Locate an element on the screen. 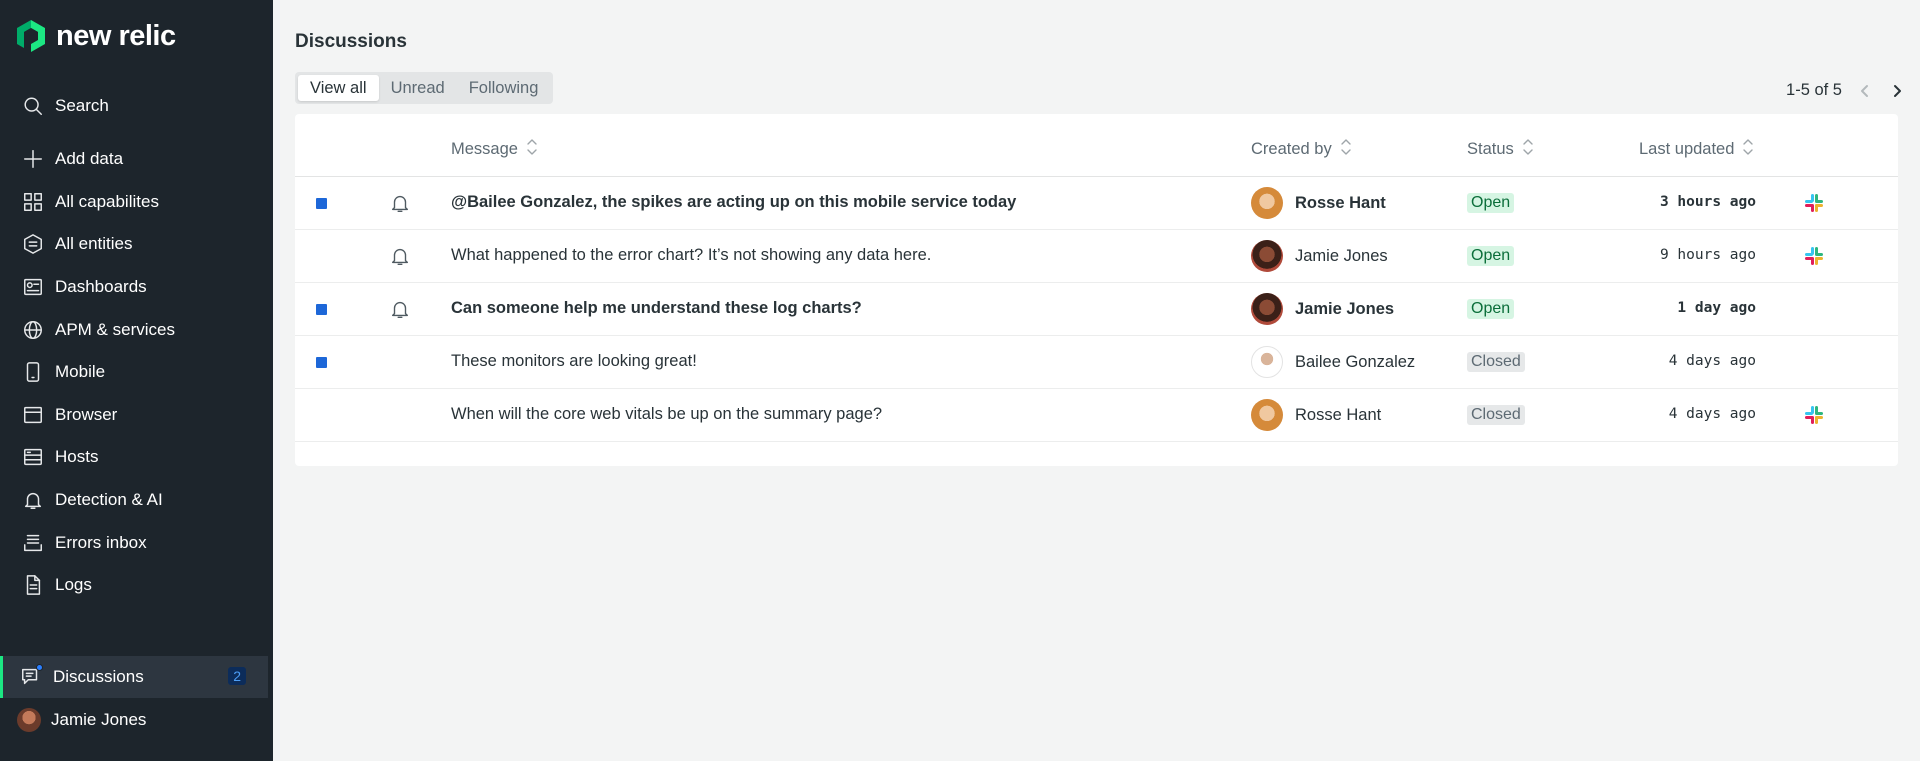 The height and width of the screenshot is (761, 1920). dashboard-icon is located at coordinates (33, 287).